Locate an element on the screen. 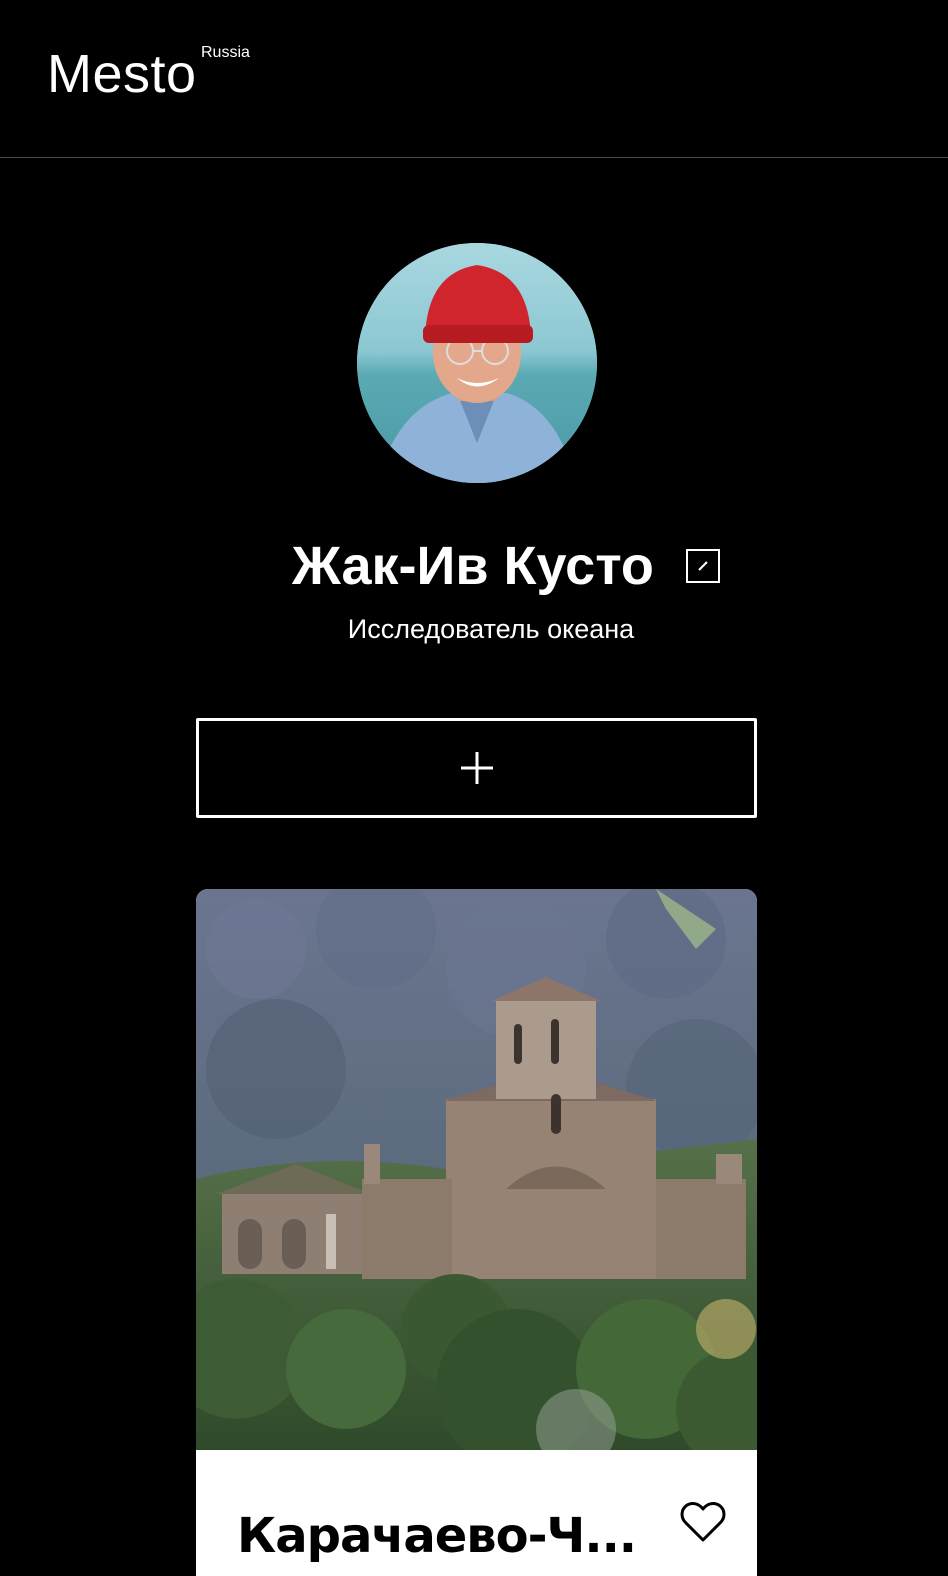 The width and height of the screenshot is (948, 1576). heart-icon is located at coordinates (703, 1521).